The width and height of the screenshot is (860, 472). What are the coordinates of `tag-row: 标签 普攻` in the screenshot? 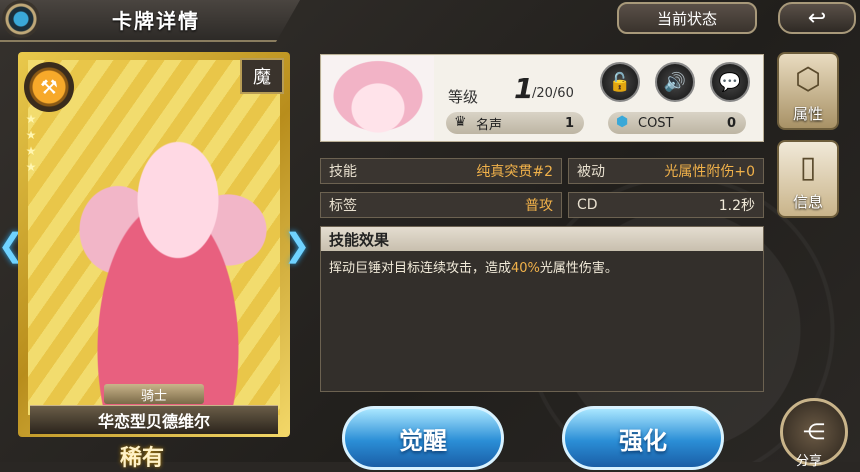 It's located at (441, 205).